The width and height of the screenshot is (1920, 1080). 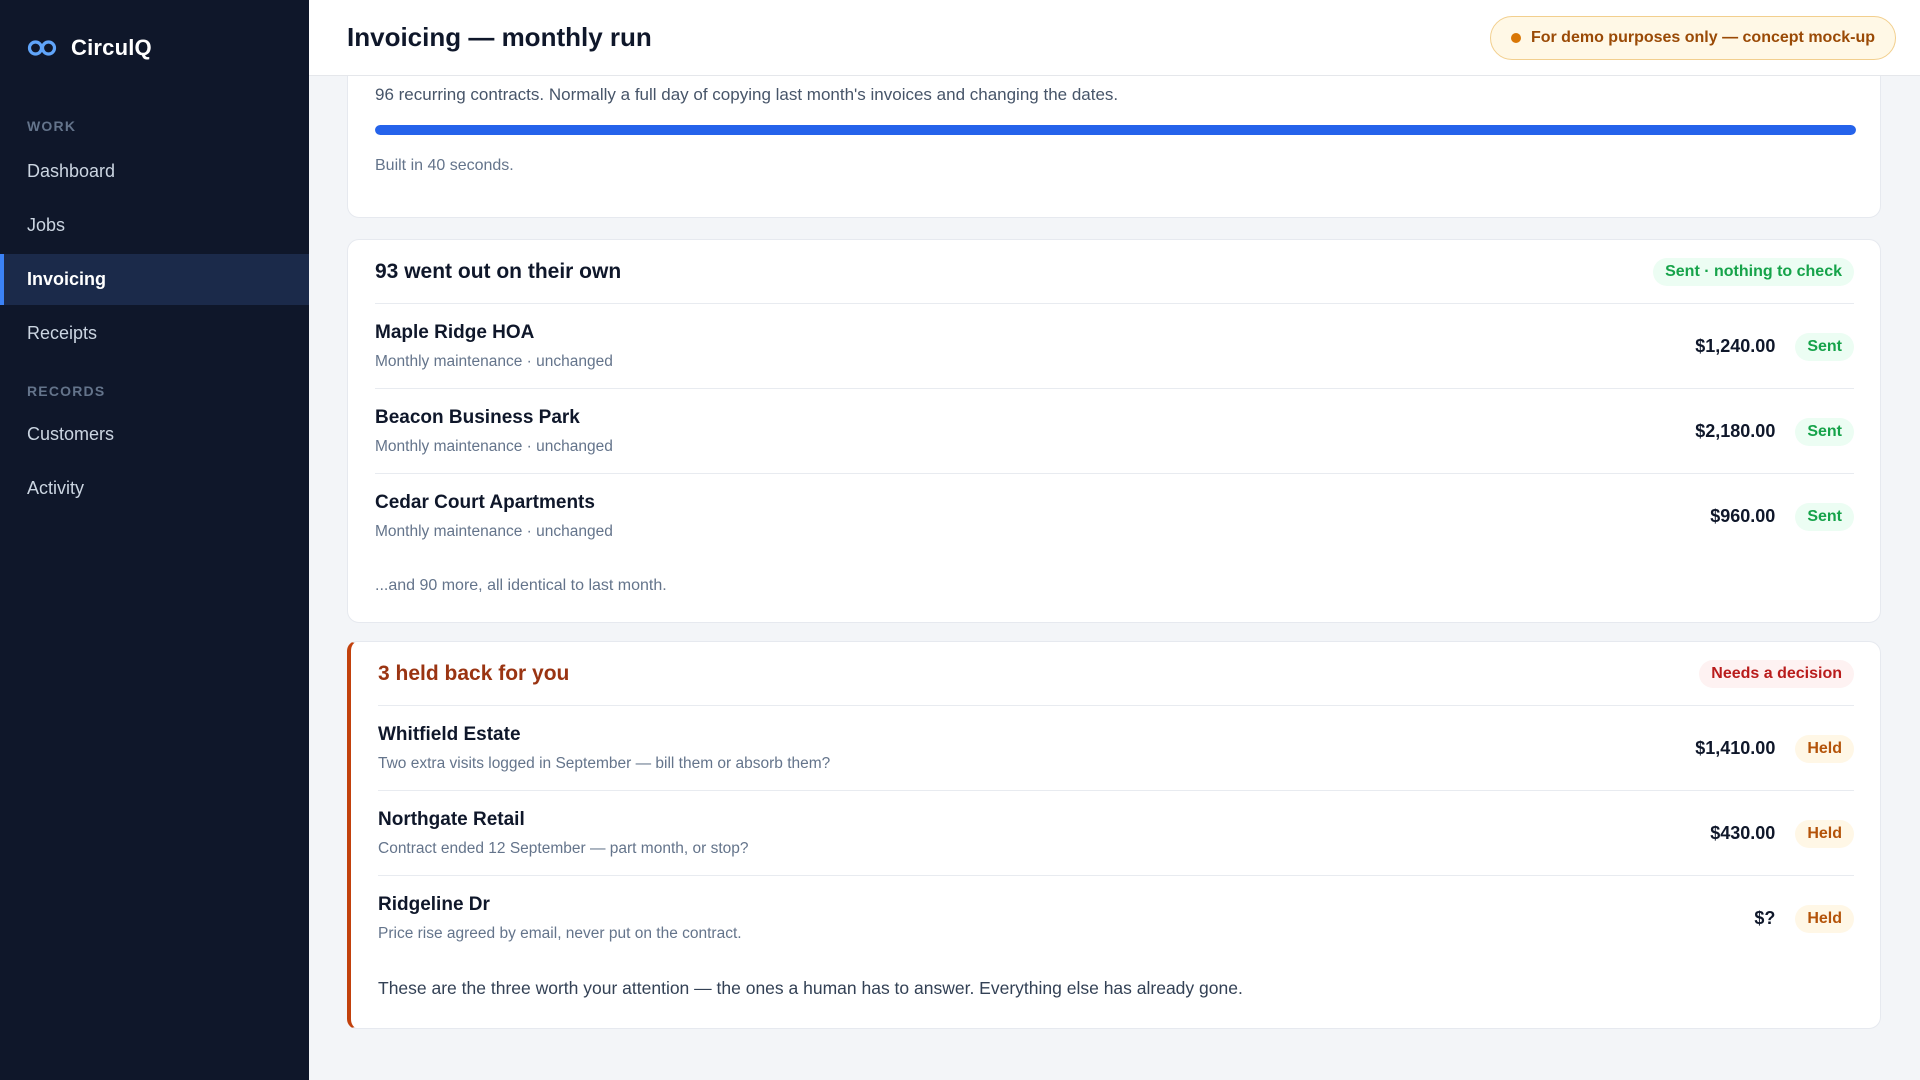 What do you see at coordinates (498, 271) in the screenshot?
I see `sent-card-title: 93 went out on their own` at bounding box center [498, 271].